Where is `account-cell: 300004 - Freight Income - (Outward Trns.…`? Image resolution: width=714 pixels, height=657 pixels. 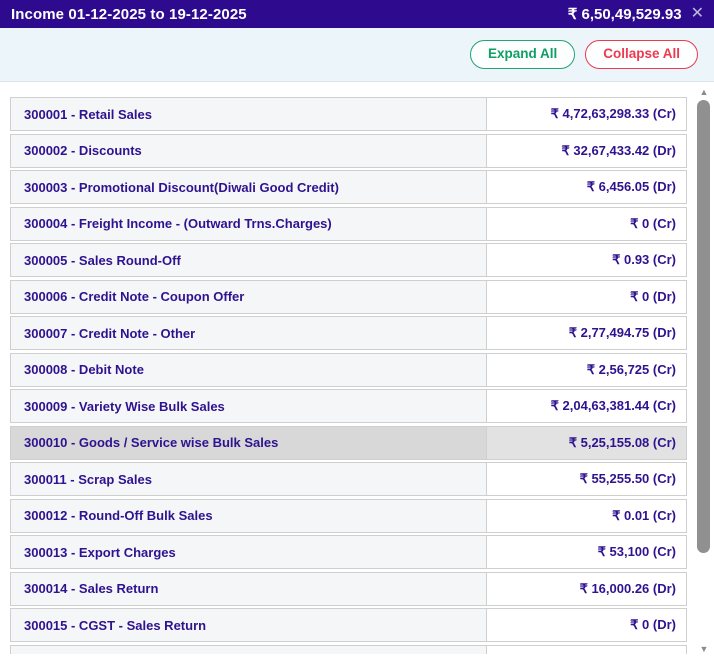 account-cell: 300004 - Freight Income - (Outward Trns.… is located at coordinates (249, 223).